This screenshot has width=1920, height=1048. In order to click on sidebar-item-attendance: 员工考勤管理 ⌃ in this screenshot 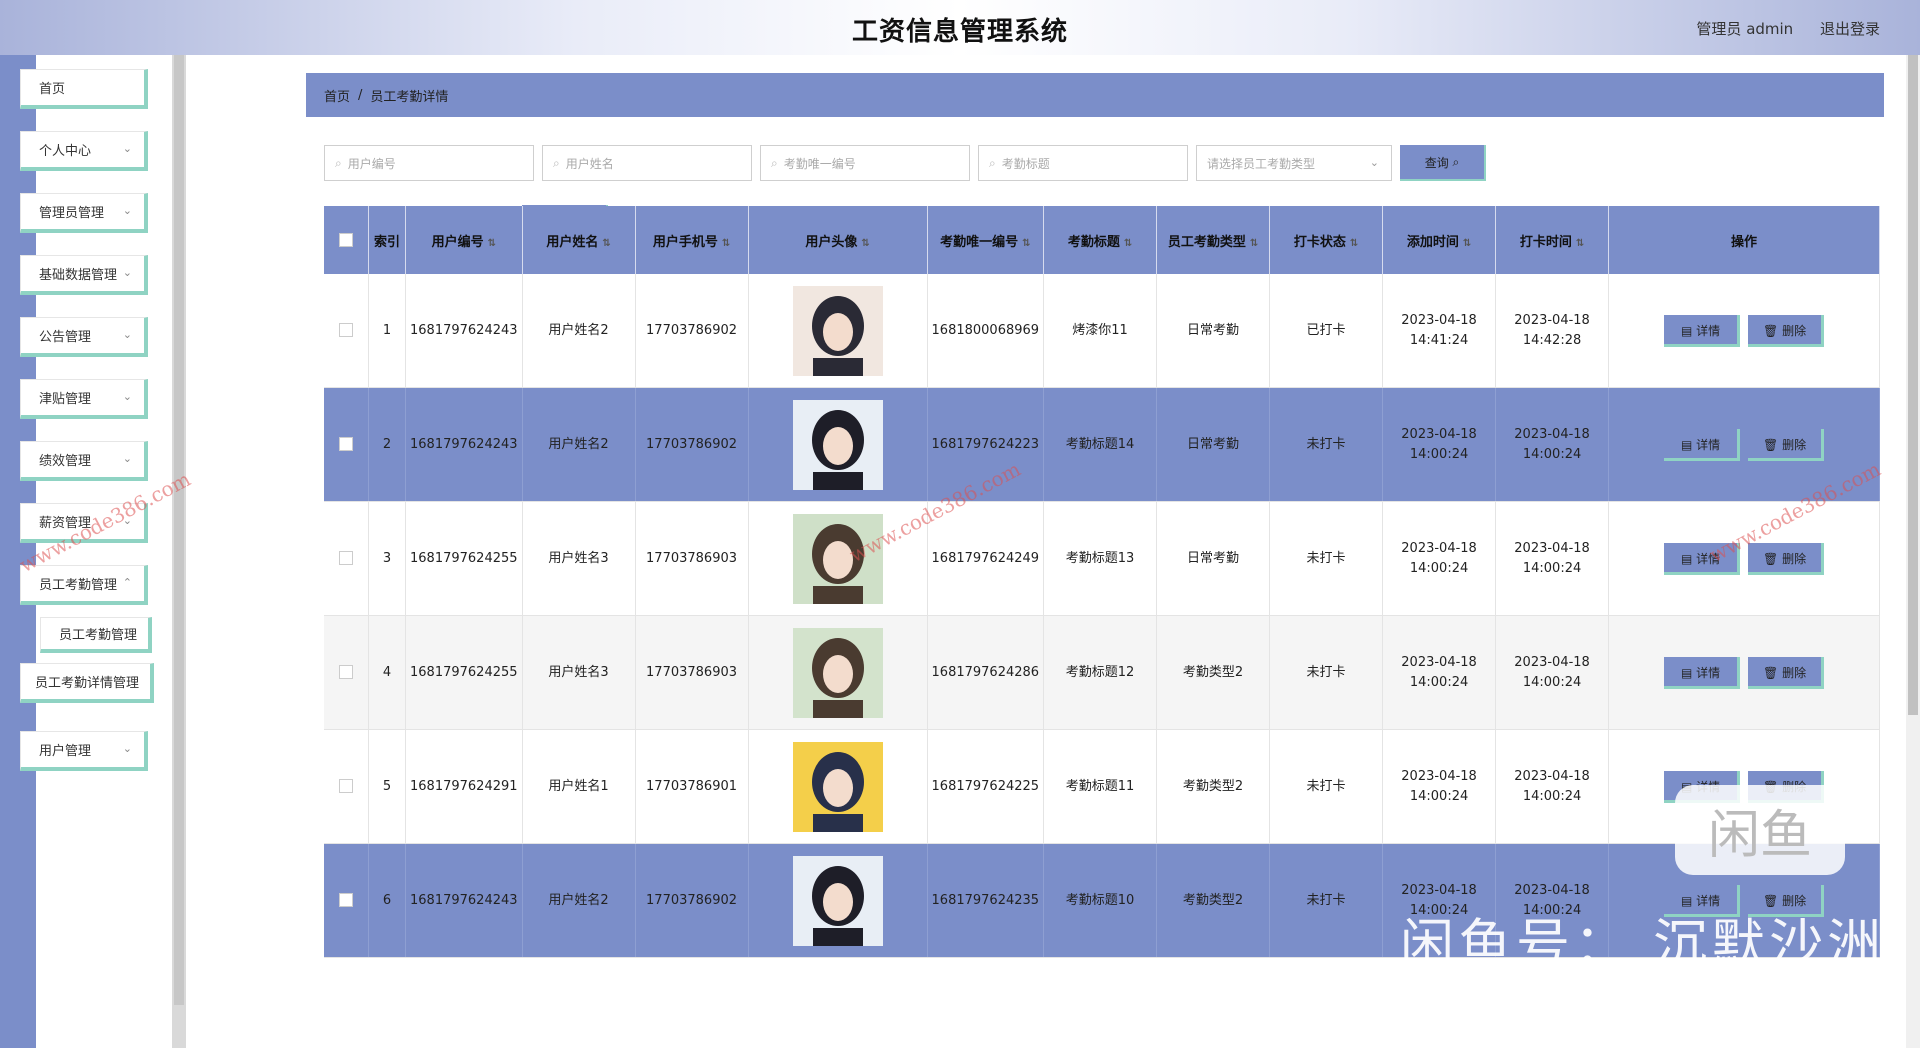, I will do `click(84, 585)`.